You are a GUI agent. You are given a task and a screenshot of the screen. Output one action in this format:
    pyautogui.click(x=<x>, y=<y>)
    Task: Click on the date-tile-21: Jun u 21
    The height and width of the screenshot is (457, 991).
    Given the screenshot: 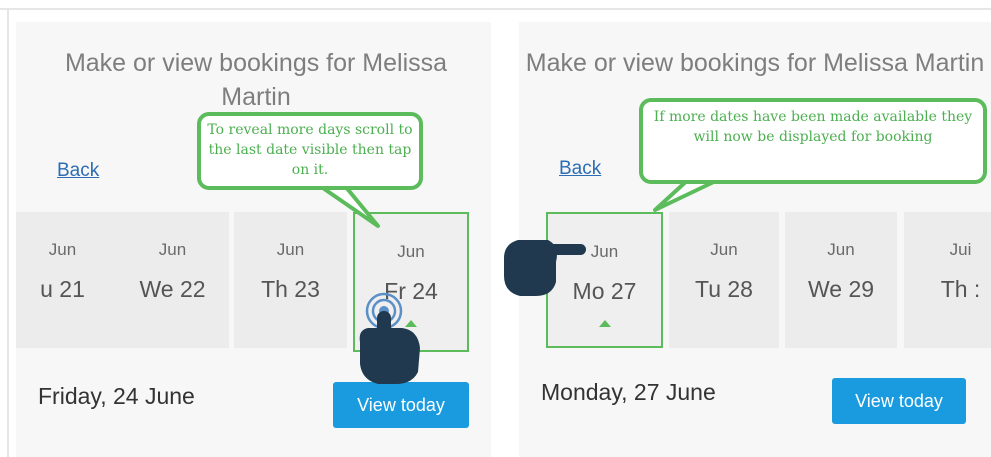 What is the action you would take?
    pyautogui.click(x=67, y=280)
    